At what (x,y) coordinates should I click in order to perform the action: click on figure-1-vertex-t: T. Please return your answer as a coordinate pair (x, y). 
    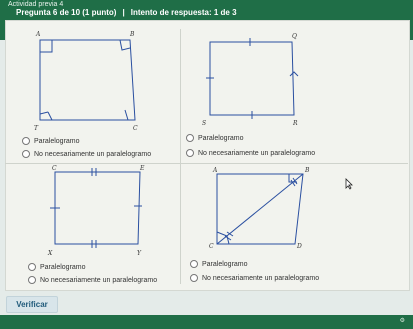
    Looking at the image, I should click on (36, 128).